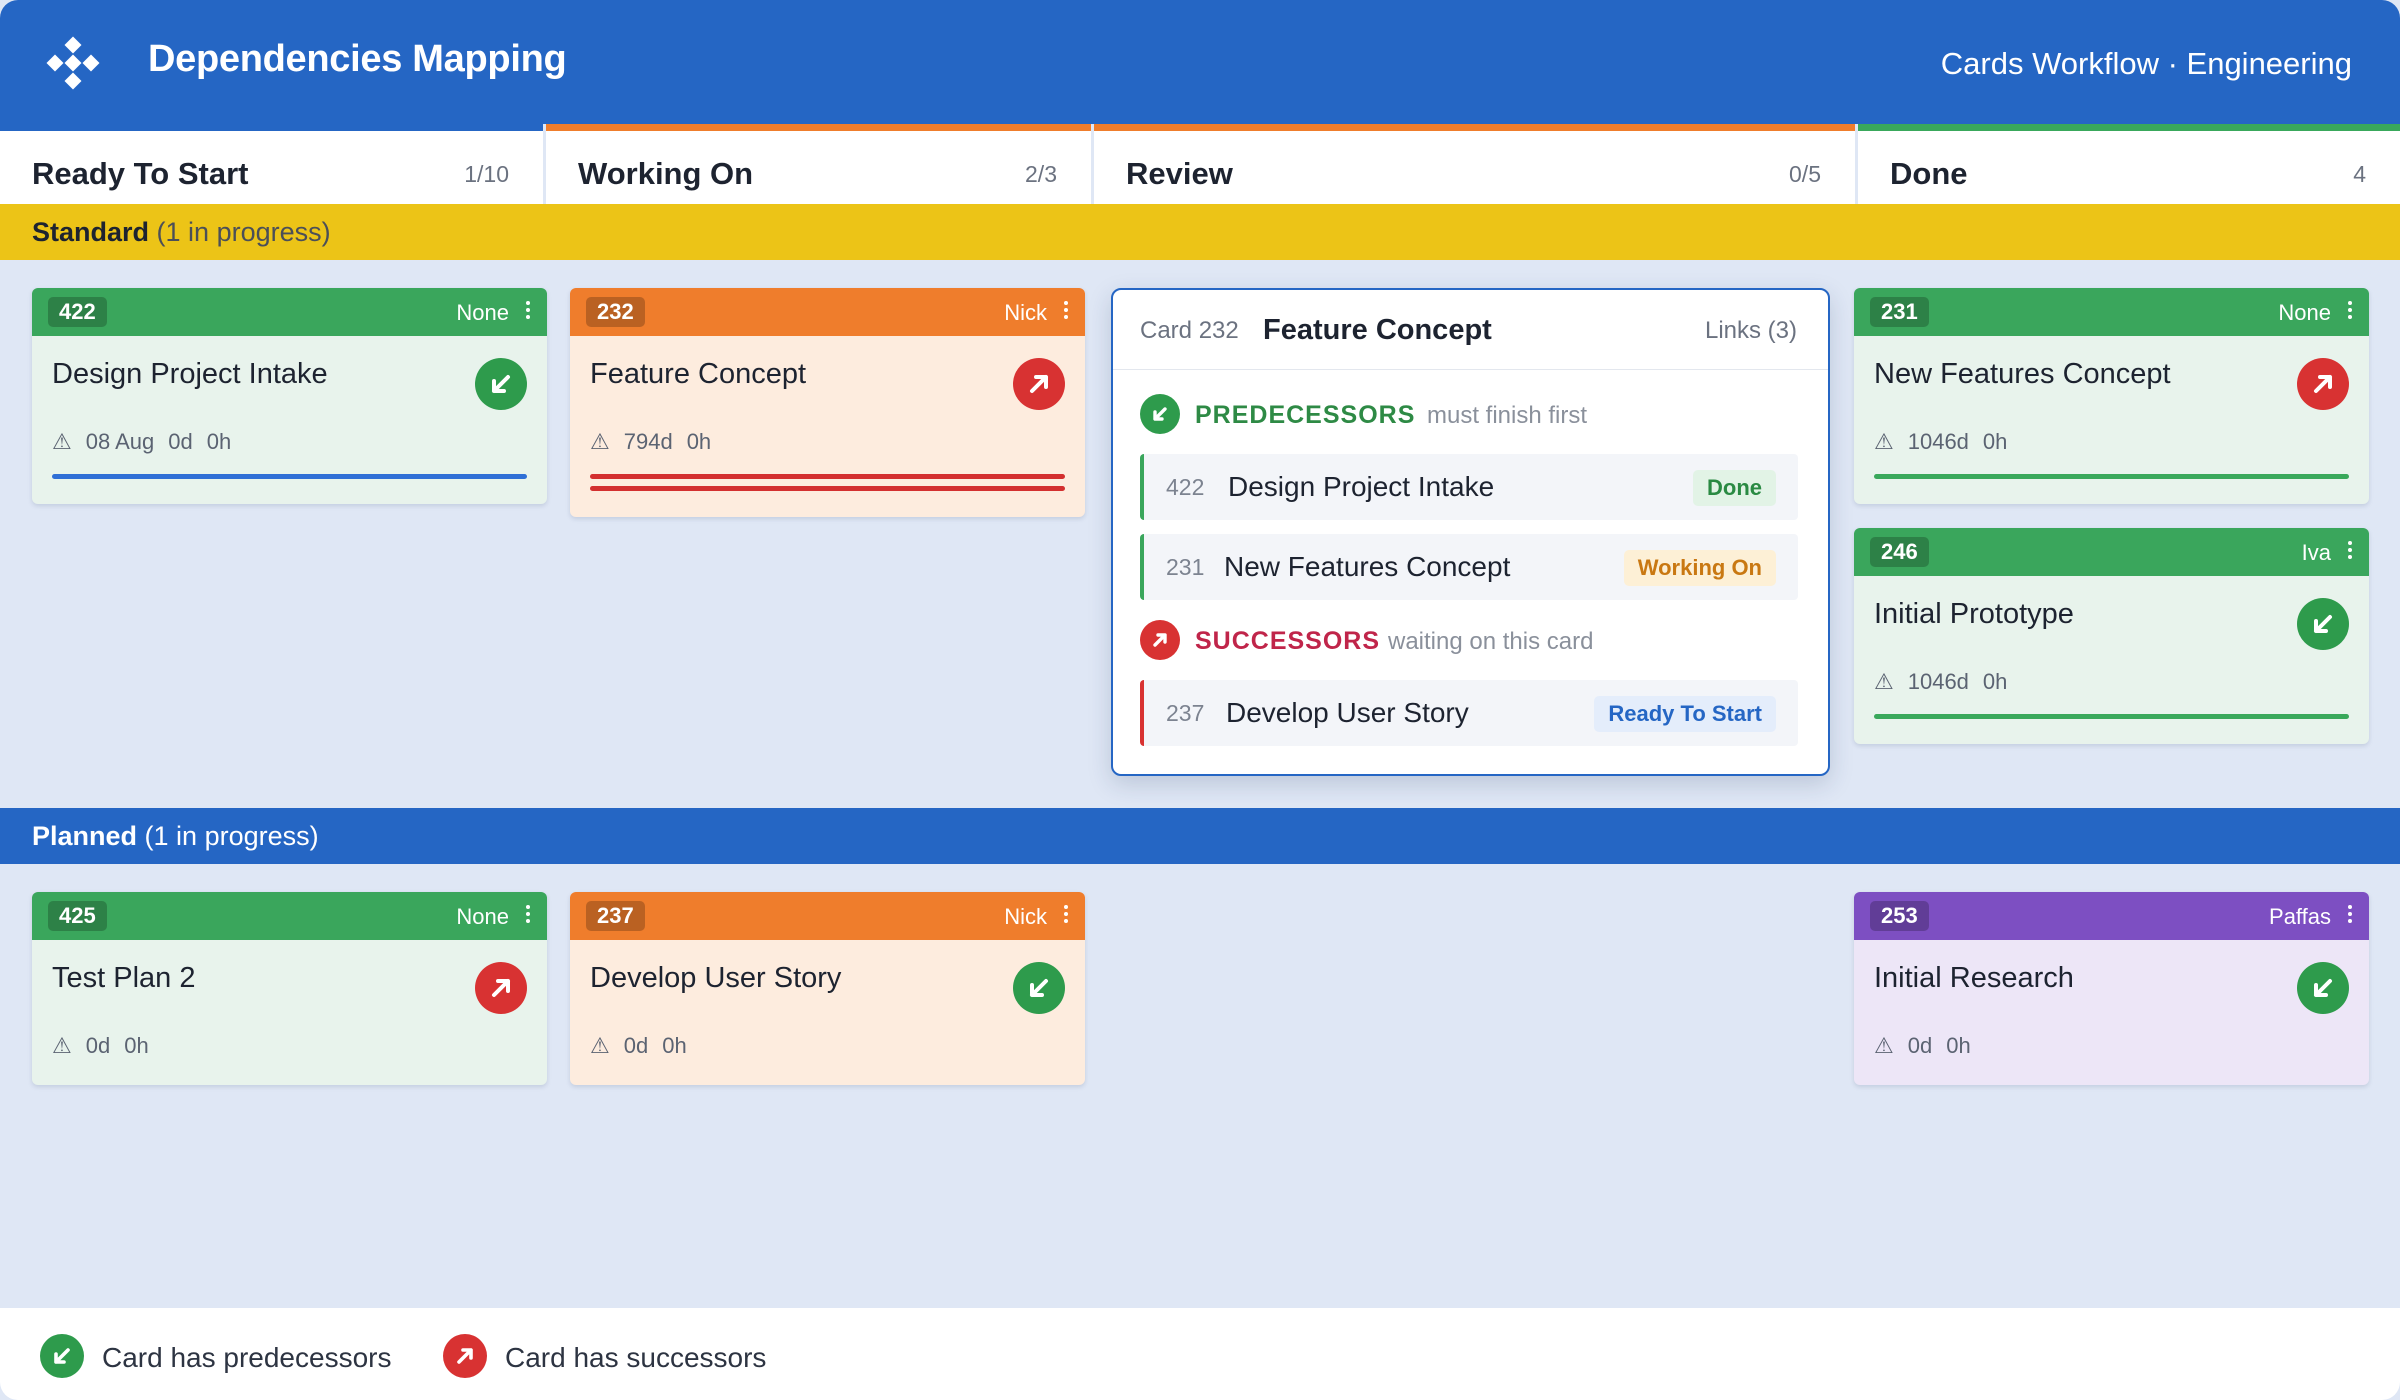  I want to click on link-card-name: Develop User Story, so click(1347, 712).